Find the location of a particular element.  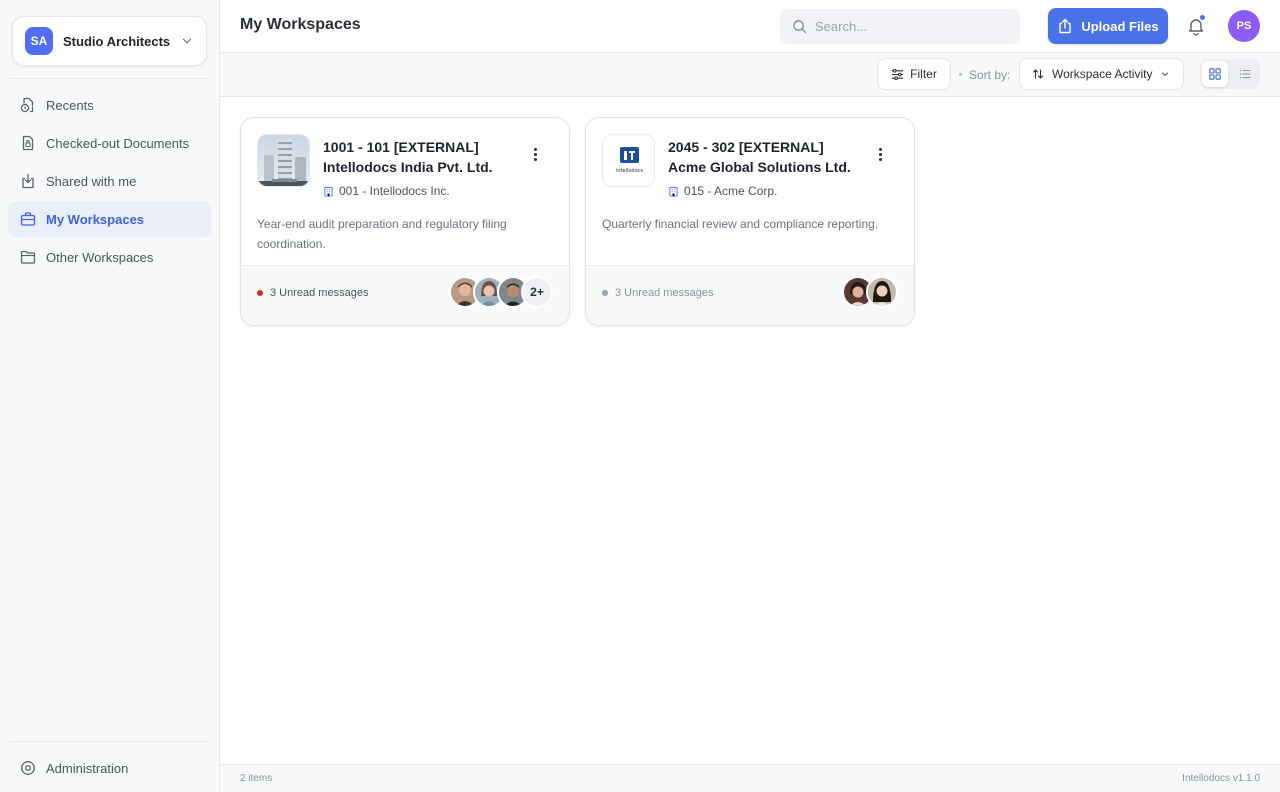

app-version: Intellodocs v1.1.0 is located at coordinates (1221, 778).